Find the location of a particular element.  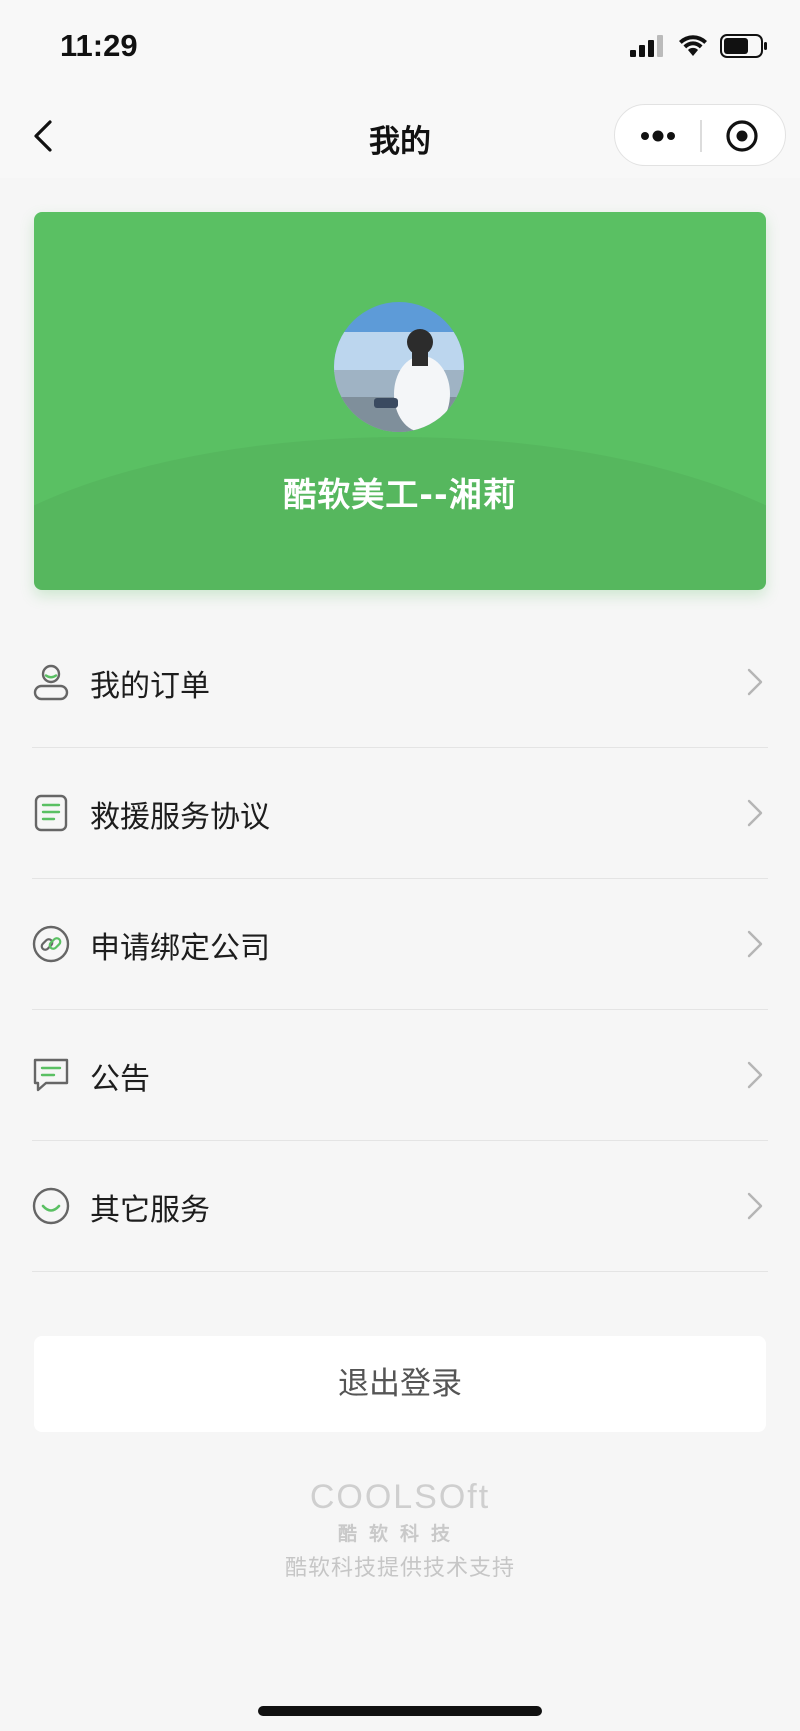

coolsoft-logo: COOLSOft is located at coordinates (400, 1497).